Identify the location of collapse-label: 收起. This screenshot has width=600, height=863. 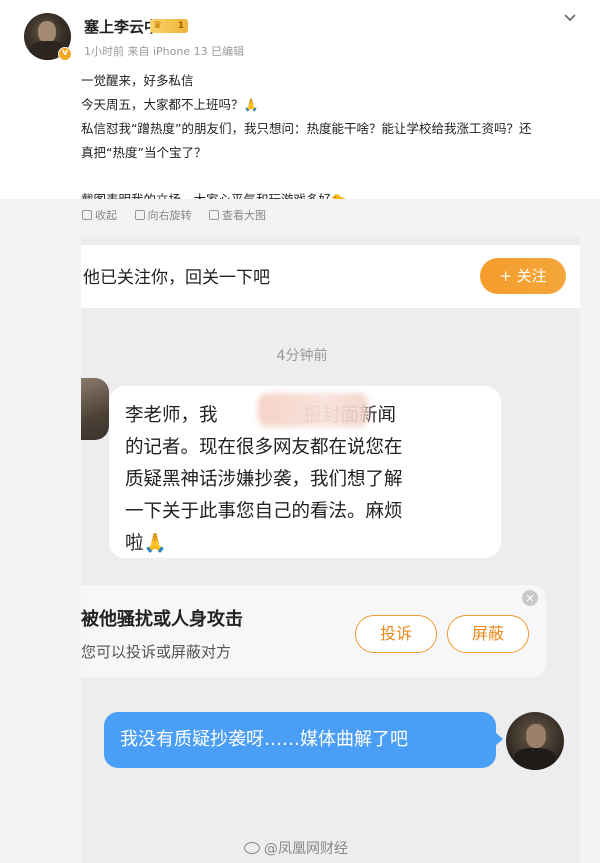
(106, 215).